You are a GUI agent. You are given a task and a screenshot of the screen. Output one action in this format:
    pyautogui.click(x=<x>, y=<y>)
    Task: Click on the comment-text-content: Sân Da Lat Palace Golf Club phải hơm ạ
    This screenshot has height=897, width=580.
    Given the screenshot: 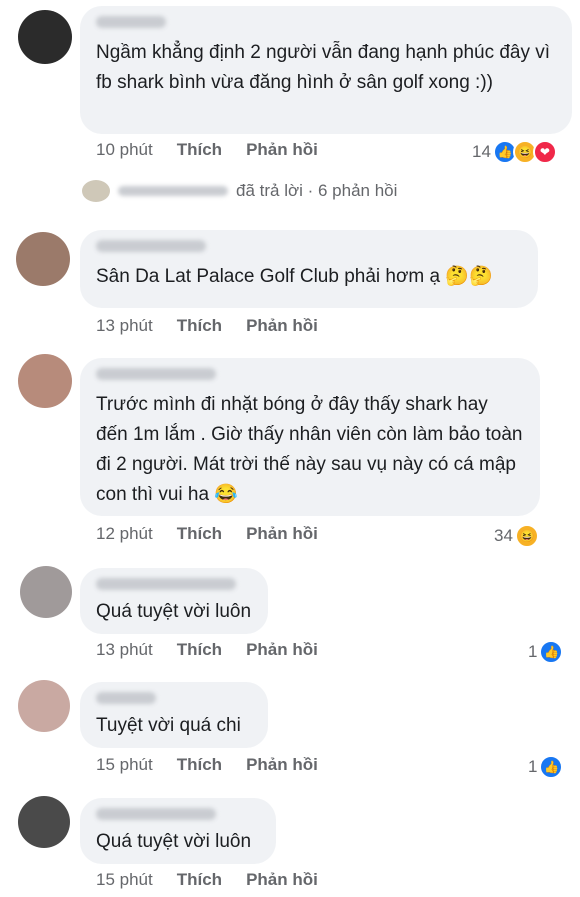 What is the action you would take?
    pyautogui.click(x=268, y=276)
    